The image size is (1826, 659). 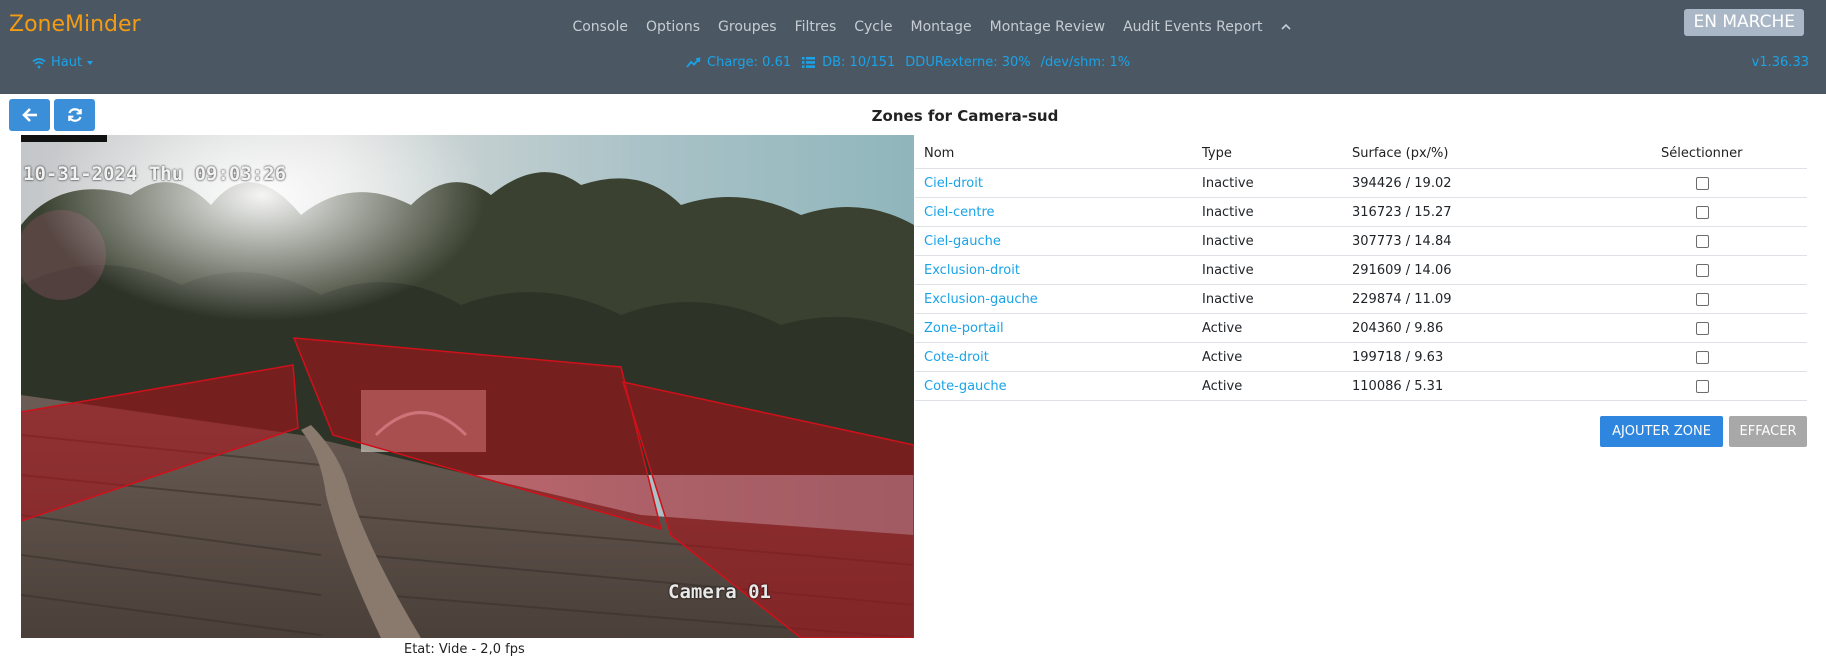 What do you see at coordinates (1661, 431) in the screenshot?
I see `add-zone-button: AJOUTER ZONE` at bounding box center [1661, 431].